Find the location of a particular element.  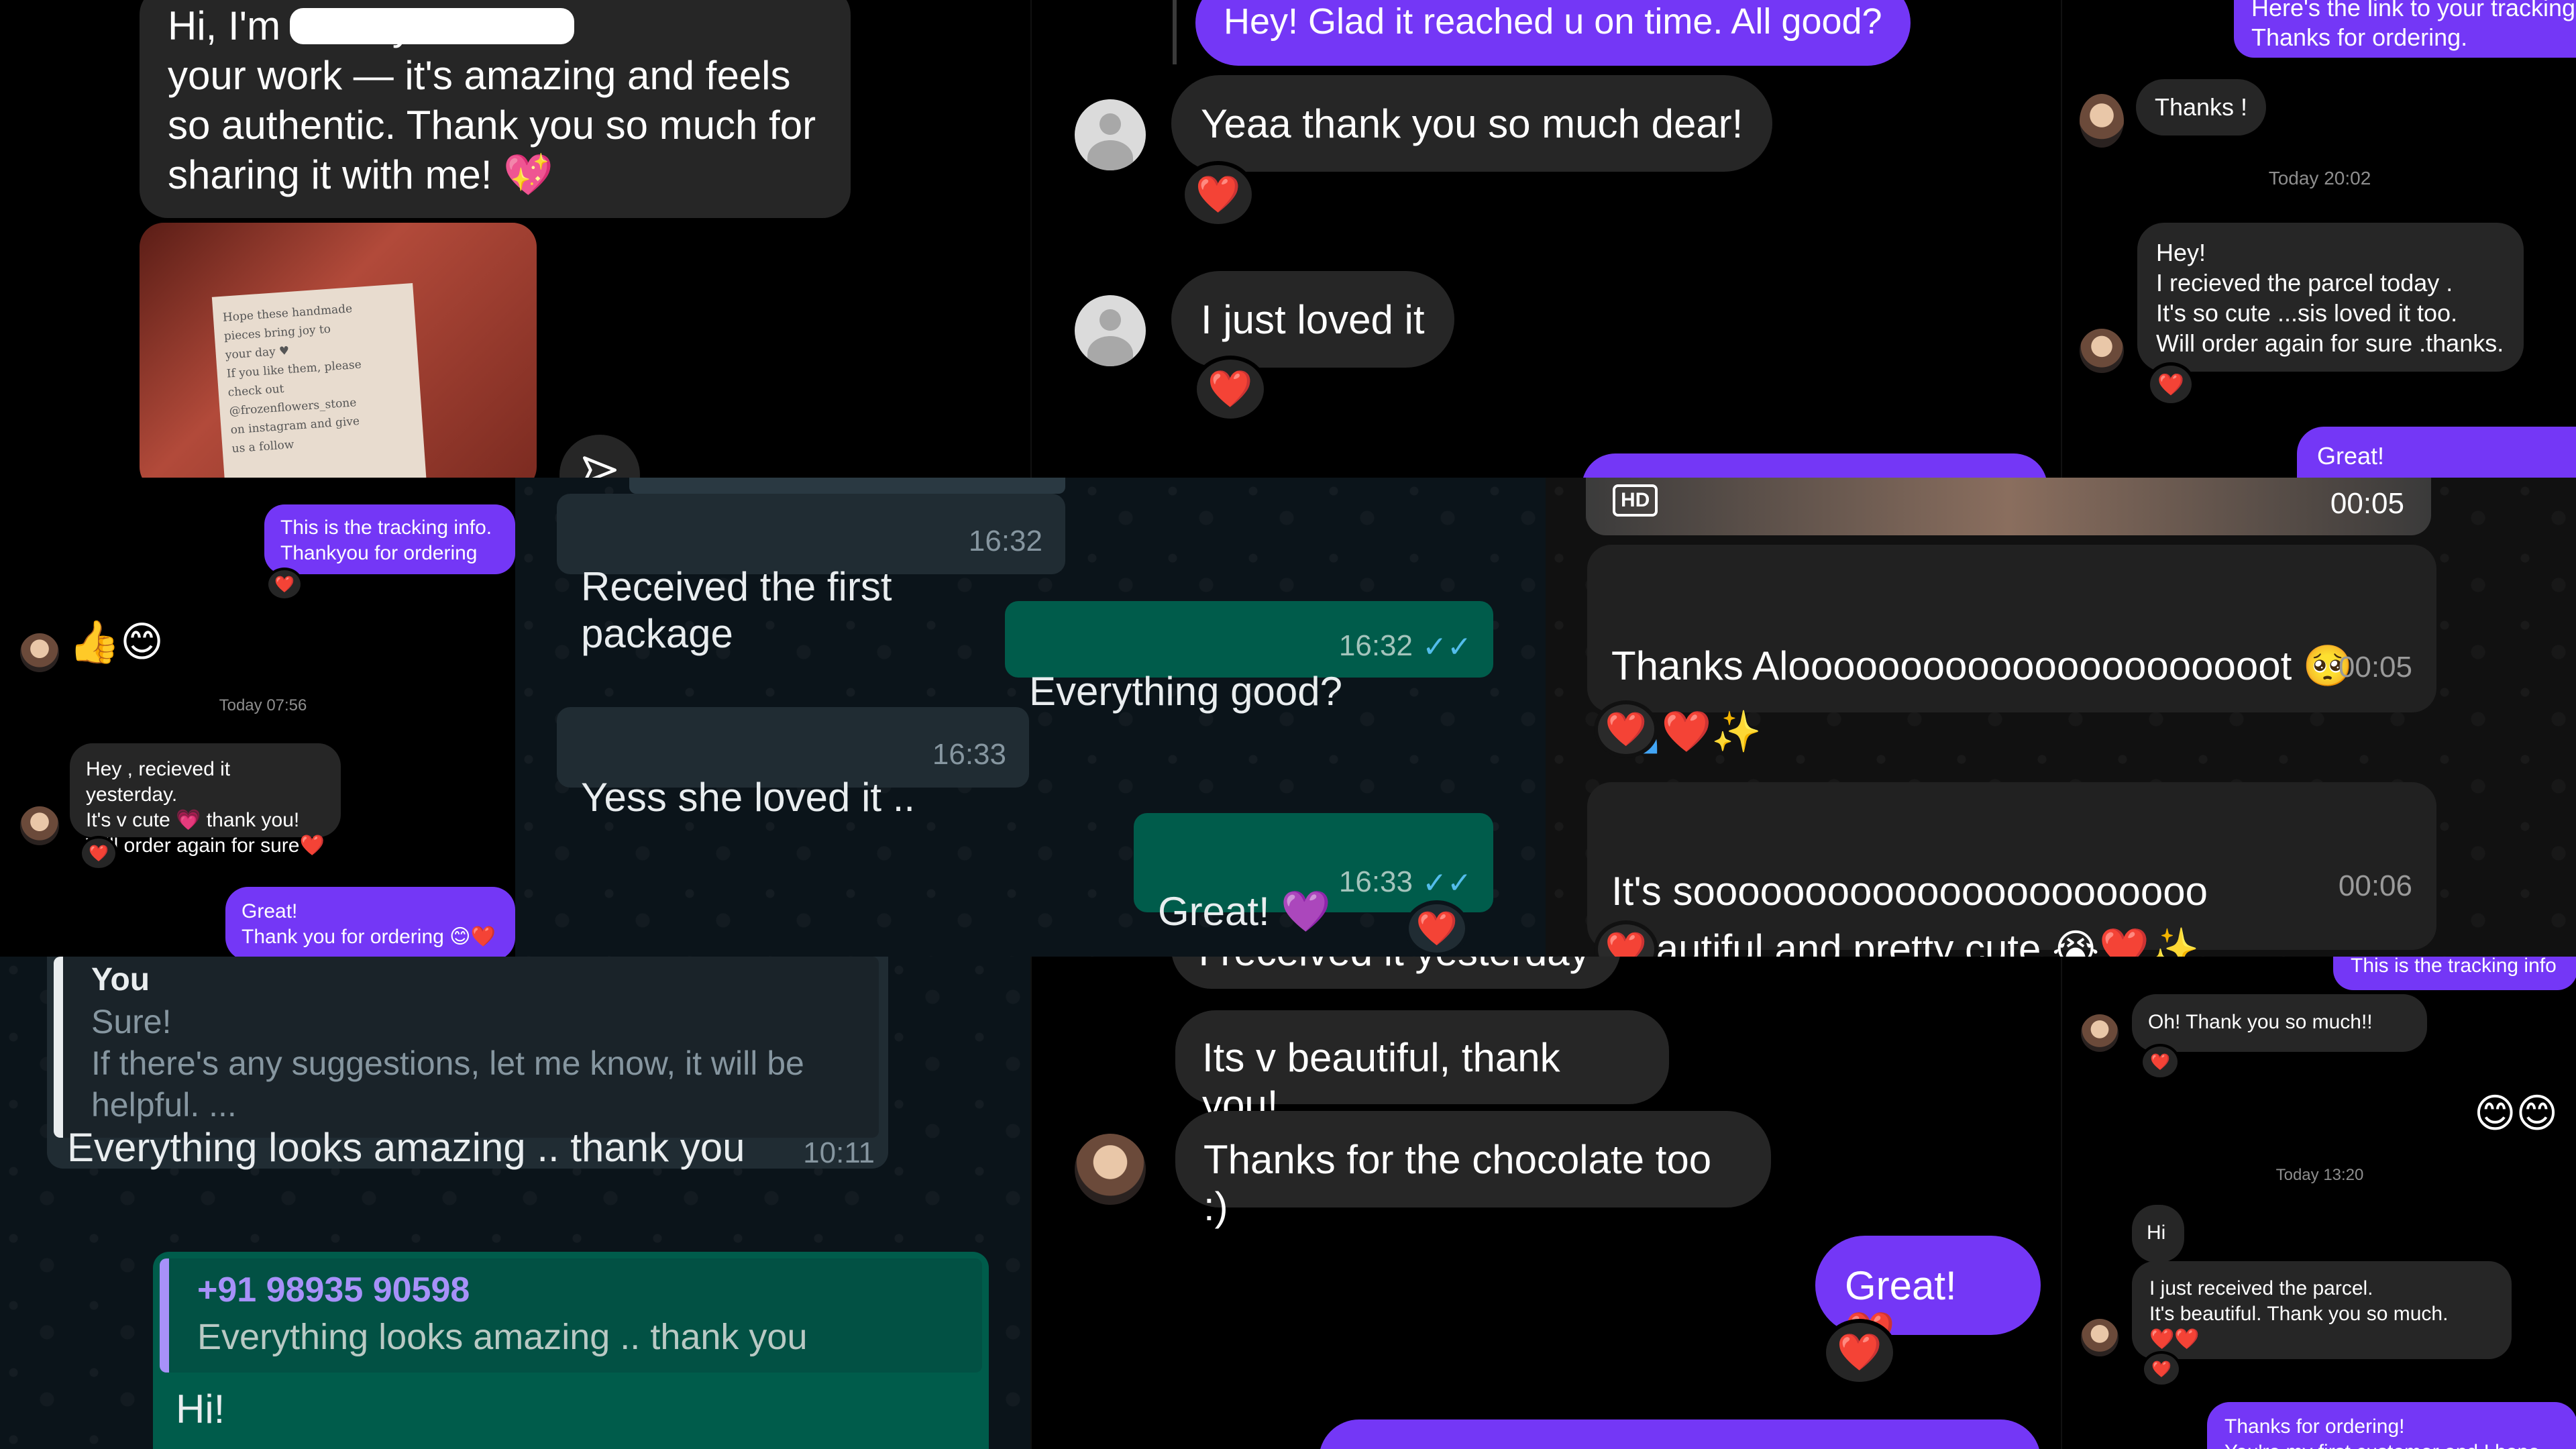

message-bubble-in: Hi is located at coordinates (2158, 1234).